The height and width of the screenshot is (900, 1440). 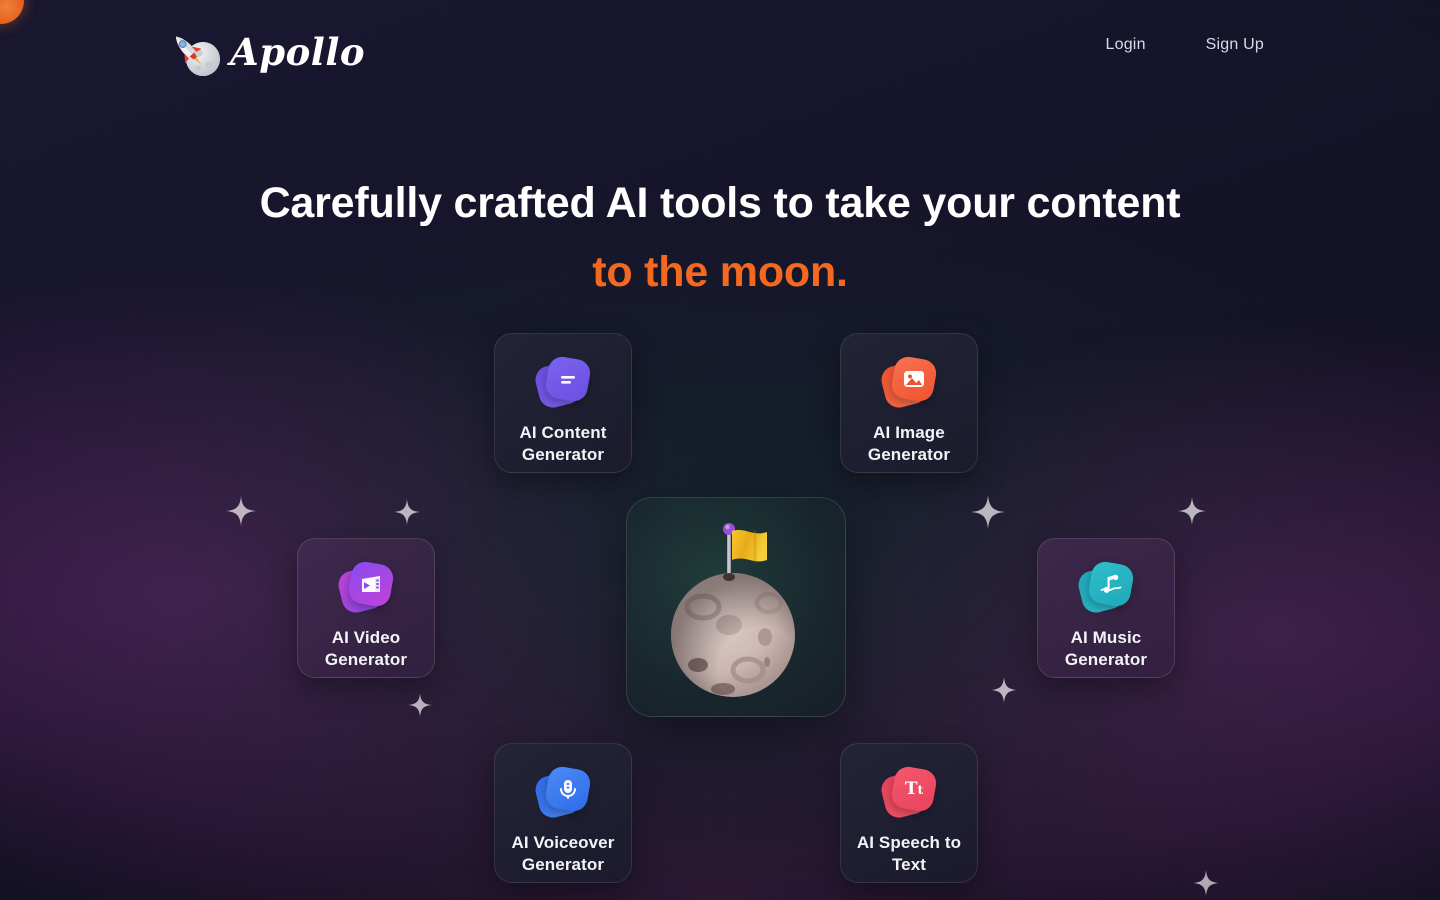 What do you see at coordinates (197, 52) in the screenshot?
I see `brand-mark` at bounding box center [197, 52].